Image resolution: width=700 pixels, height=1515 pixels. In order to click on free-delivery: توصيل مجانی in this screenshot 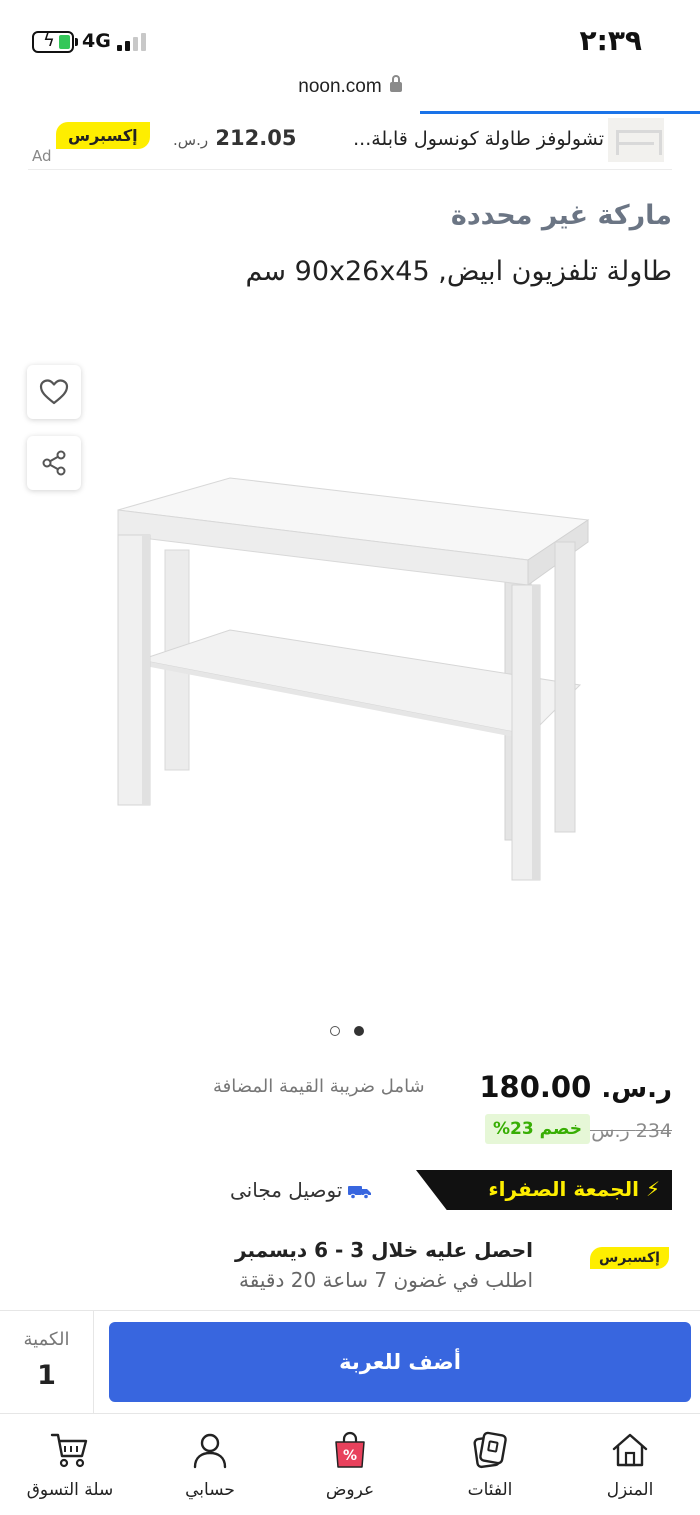, I will do `click(301, 1190)`.